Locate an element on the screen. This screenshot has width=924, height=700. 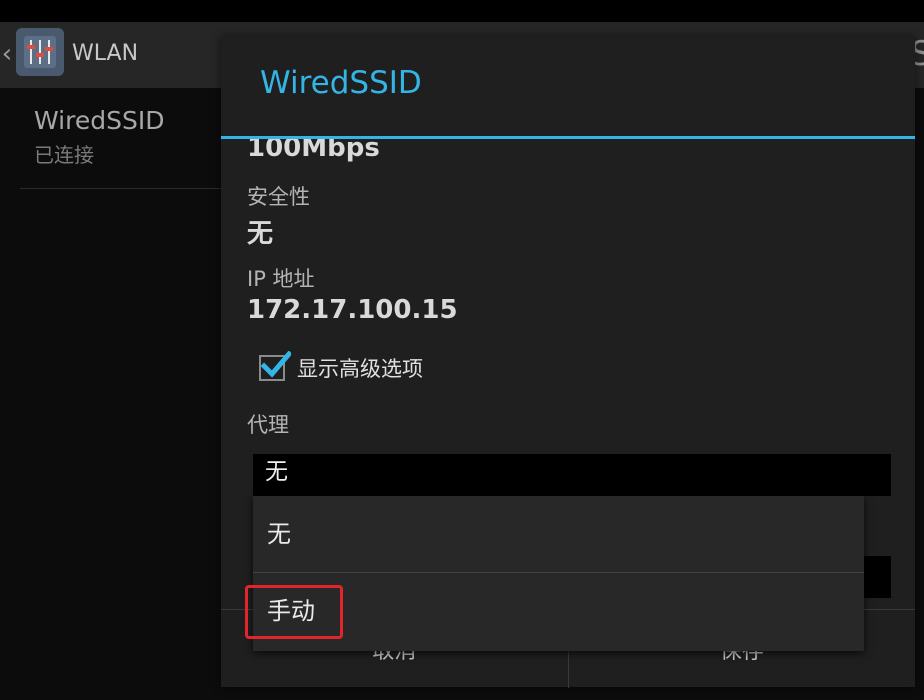
security-label: 安全性 is located at coordinates (278, 197).